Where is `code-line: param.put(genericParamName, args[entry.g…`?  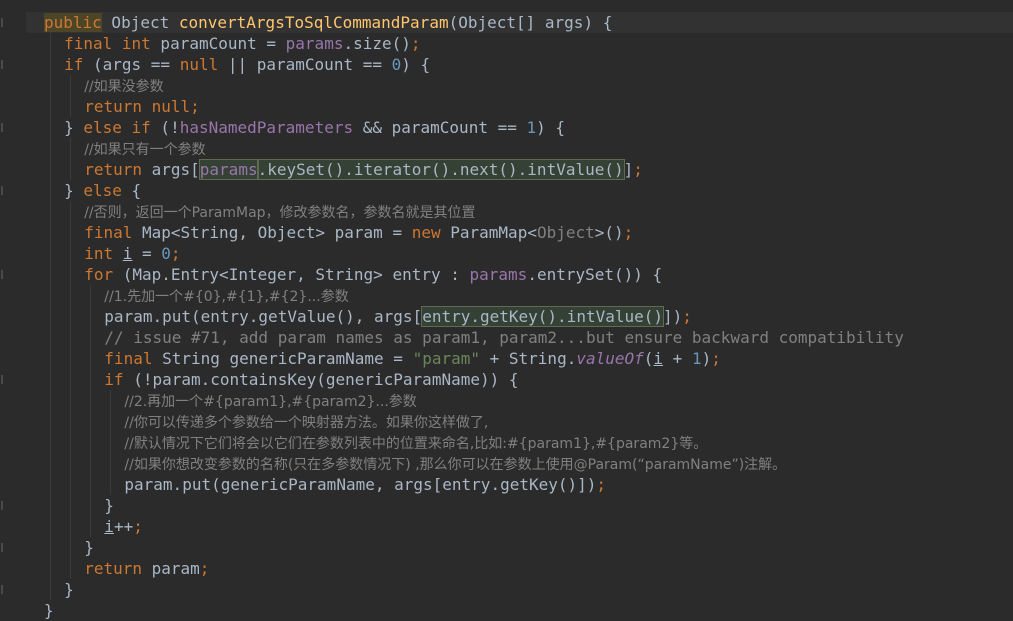
code-line: param.put(genericParamName, args[entry.g… is located at coordinates (365, 484).